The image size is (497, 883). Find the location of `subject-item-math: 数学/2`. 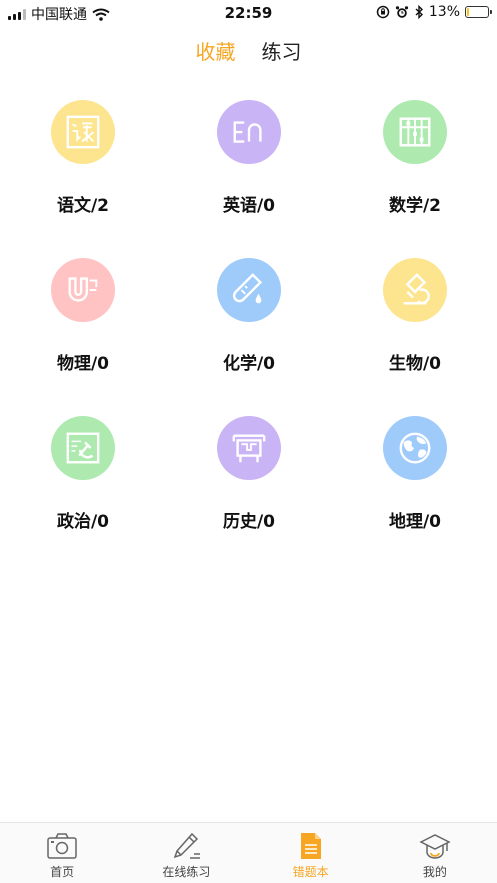

subject-item-math: 数学/2 is located at coordinates (414, 158).